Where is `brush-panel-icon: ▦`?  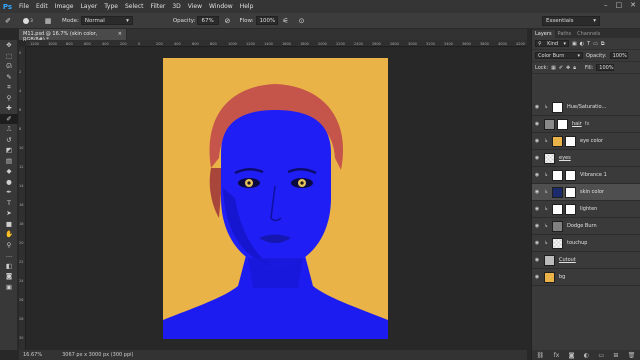 brush-panel-icon: ▦ is located at coordinates (48, 21).